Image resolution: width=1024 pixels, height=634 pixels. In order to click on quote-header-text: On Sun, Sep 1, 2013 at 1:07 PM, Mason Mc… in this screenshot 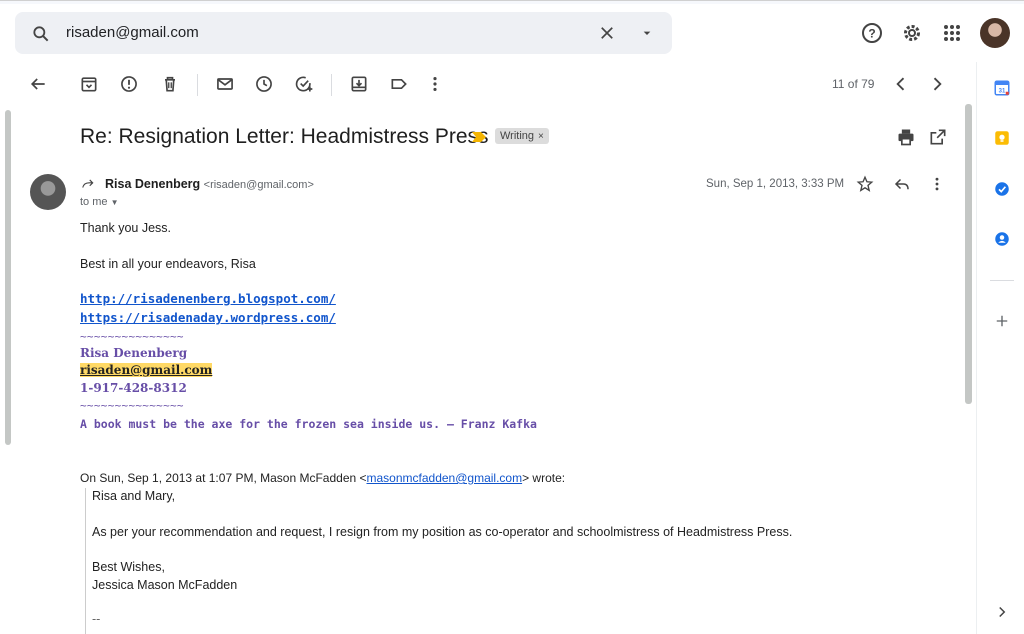, I will do `click(223, 478)`.